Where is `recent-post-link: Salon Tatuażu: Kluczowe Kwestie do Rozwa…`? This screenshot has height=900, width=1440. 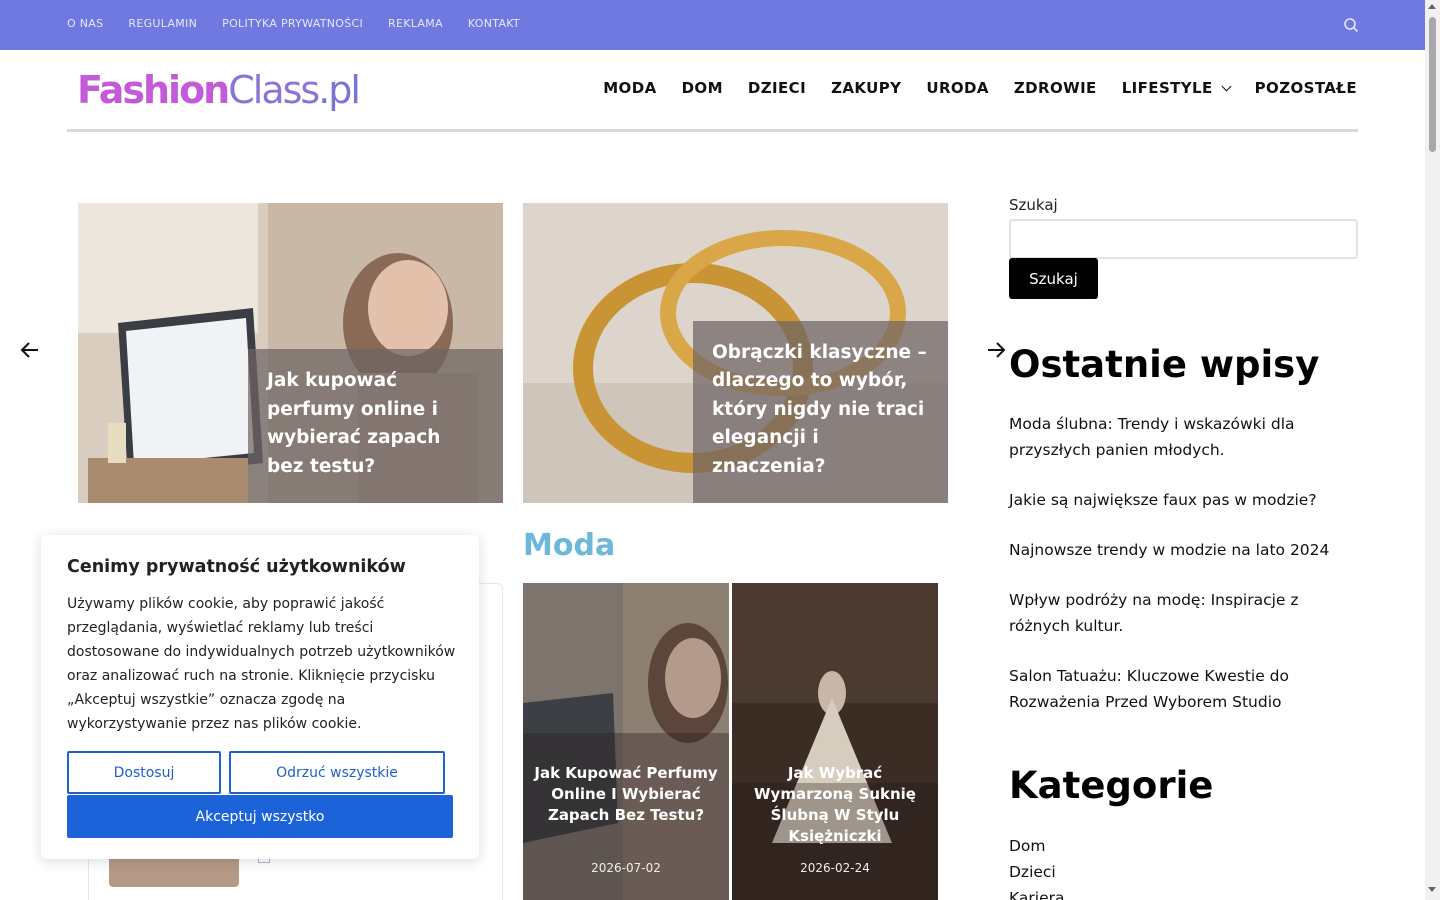
recent-post-link: Salon Tatuażu: Kluczowe Kwestie do Rozwa… is located at coordinates (1181, 689).